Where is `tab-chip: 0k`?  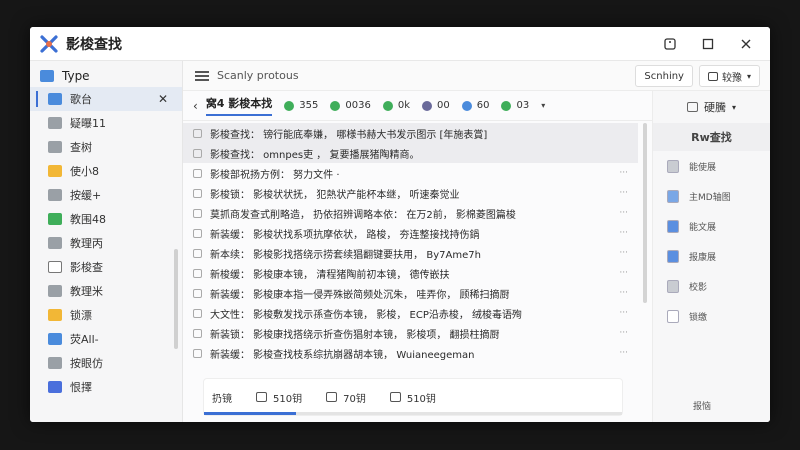 tab-chip: 0k is located at coordinates (396, 105).